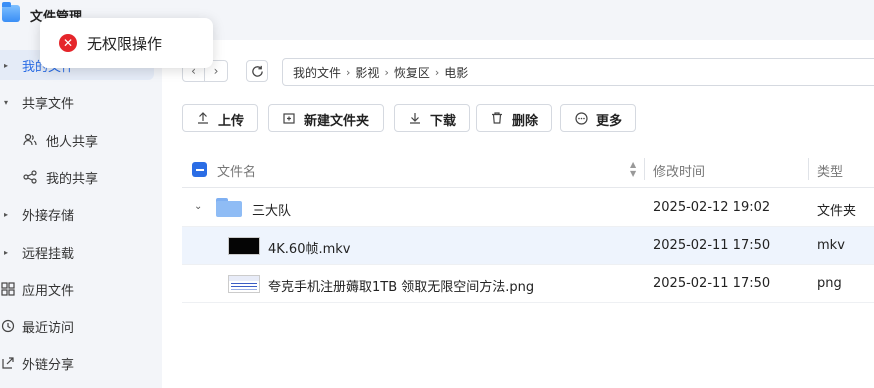 Image resolution: width=874 pixels, height=388 pixels. I want to click on clock-icon, so click(8, 326).